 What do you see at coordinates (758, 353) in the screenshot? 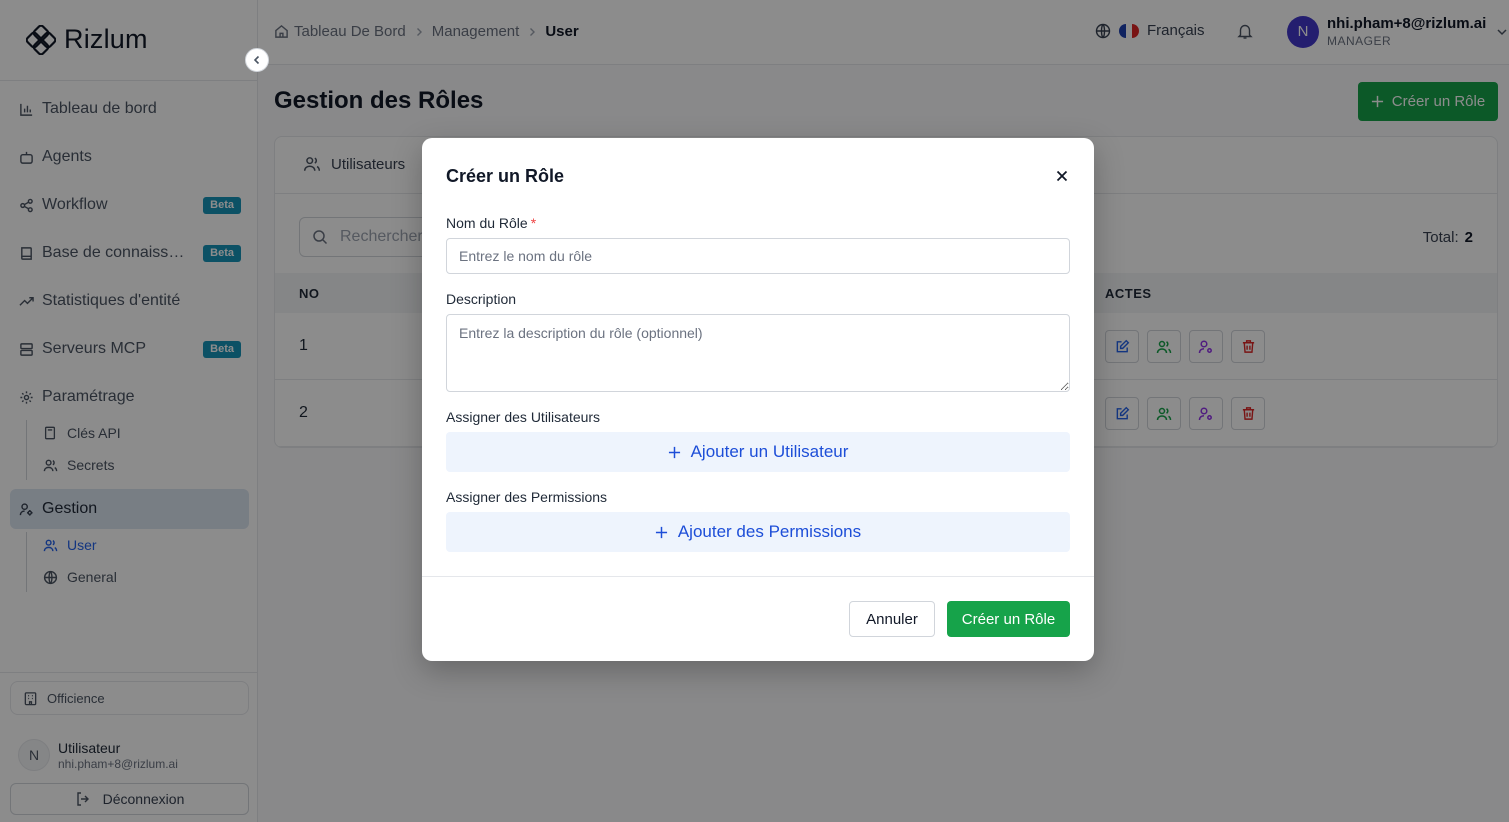
I see `description-textarea` at bounding box center [758, 353].